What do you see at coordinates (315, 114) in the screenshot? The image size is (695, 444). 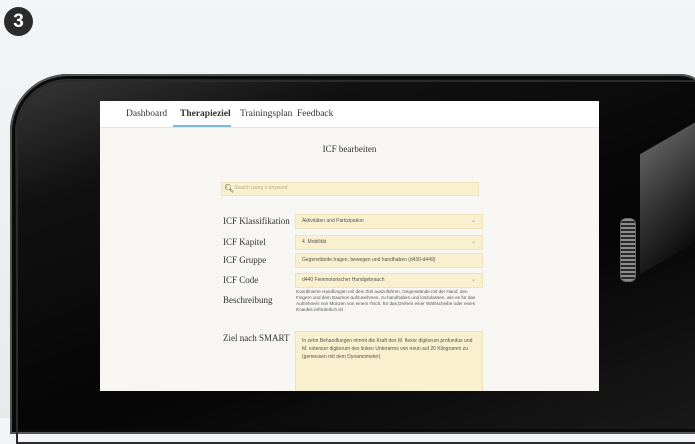 I see `tab-feedback: Feedback` at bounding box center [315, 114].